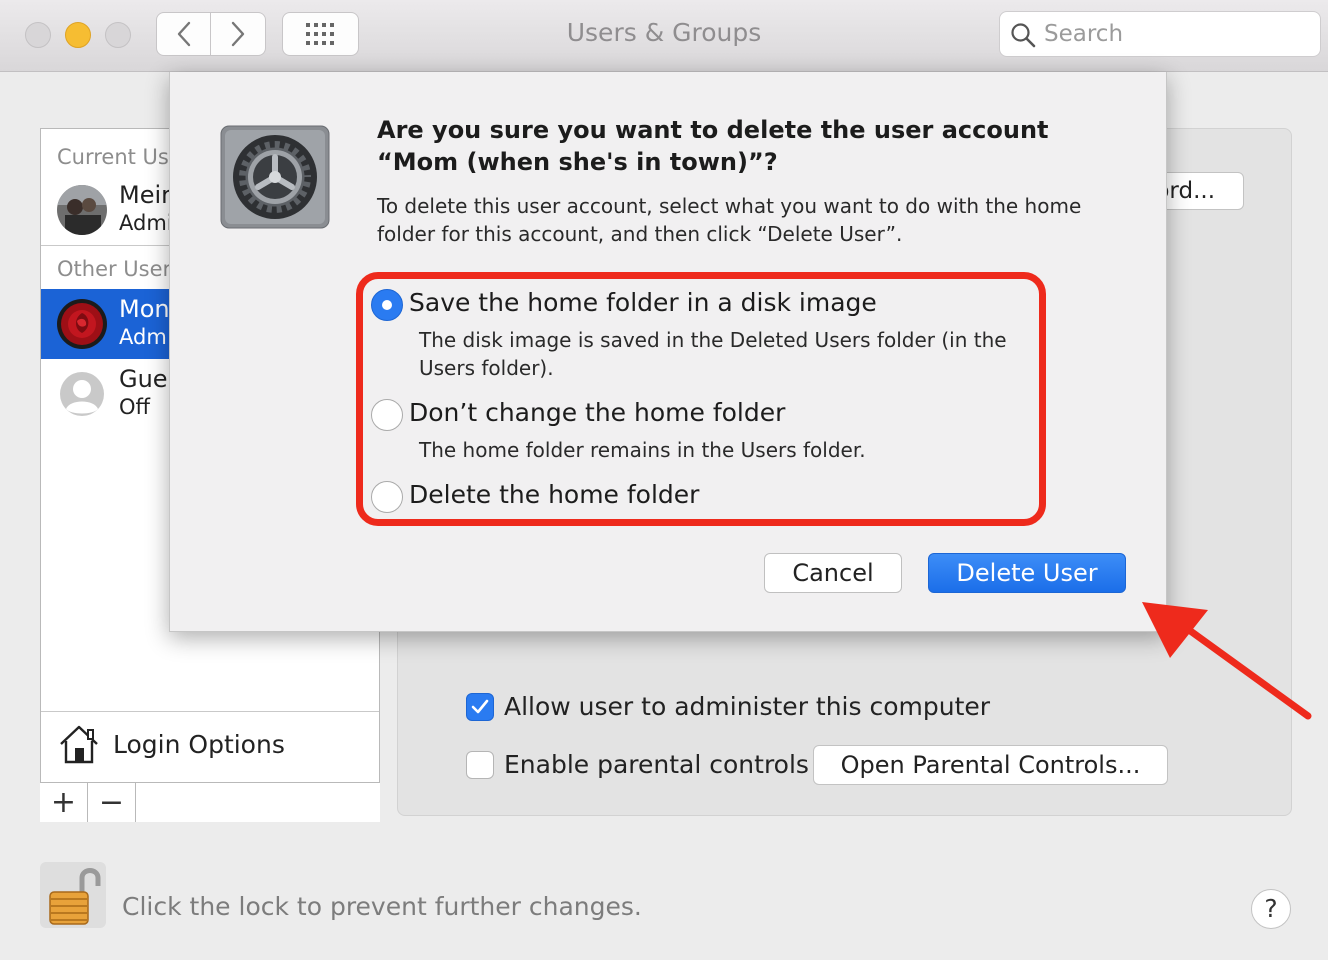 The image size is (1328, 960). I want to click on login-options-label: Login Options, so click(199, 744).